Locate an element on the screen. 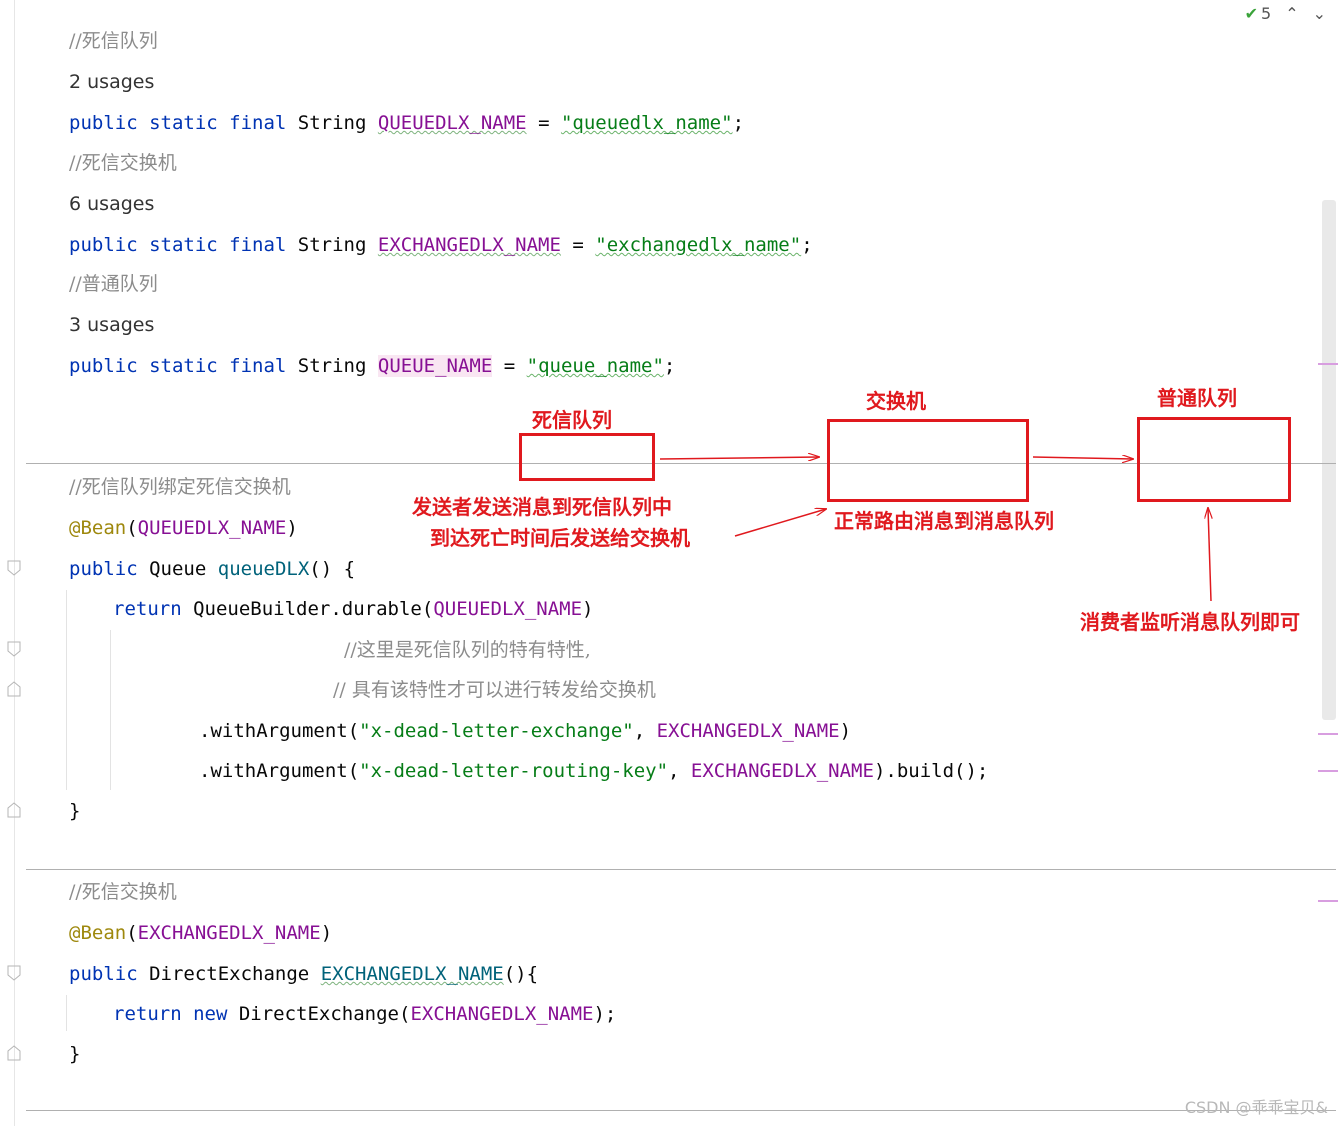  arrow-note-to-exchange is located at coordinates (780, 523).